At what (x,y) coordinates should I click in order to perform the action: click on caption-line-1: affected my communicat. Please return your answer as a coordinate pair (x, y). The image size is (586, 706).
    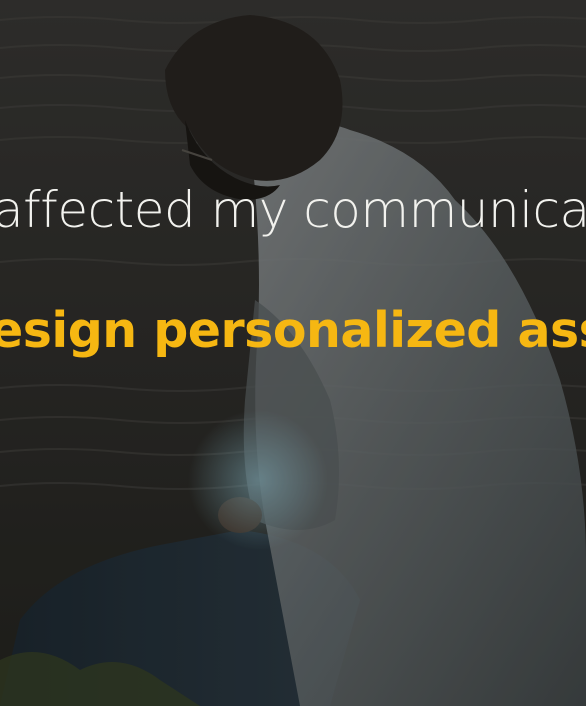
    Looking at the image, I should click on (293, 210).